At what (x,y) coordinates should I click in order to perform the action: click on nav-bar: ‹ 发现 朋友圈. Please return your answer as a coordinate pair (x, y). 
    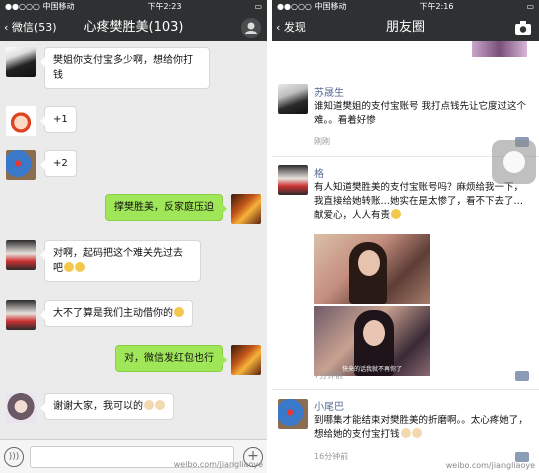
    Looking at the image, I should click on (405, 27).